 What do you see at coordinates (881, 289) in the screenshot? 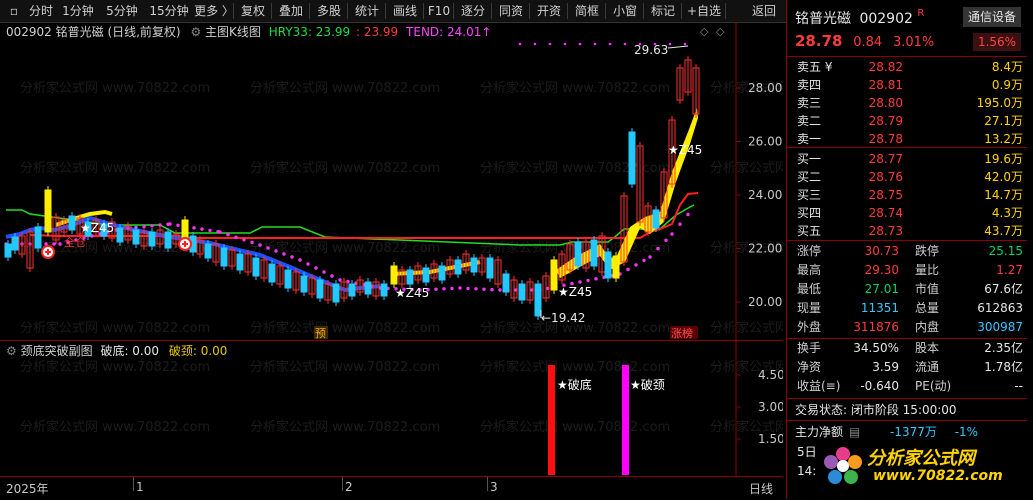
I see `stat-v1: 27.01` at bounding box center [881, 289].